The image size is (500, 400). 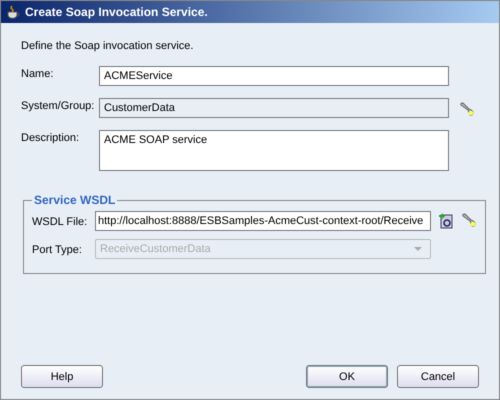 What do you see at coordinates (107, 46) in the screenshot?
I see `instruction-text: Define the Soap invocation service.` at bounding box center [107, 46].